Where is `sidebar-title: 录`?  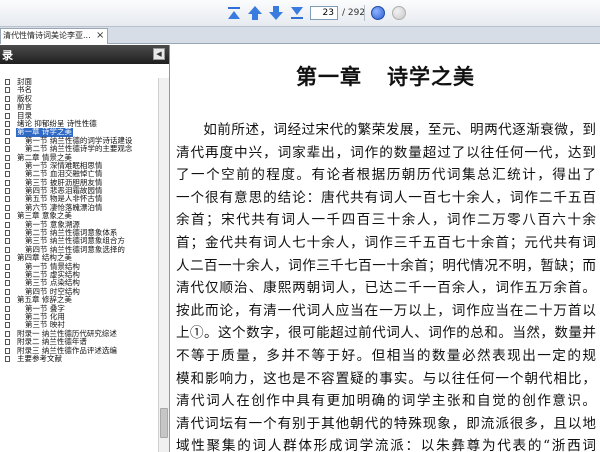 sidebar-title: 录 is located at coordinates (7, 55).